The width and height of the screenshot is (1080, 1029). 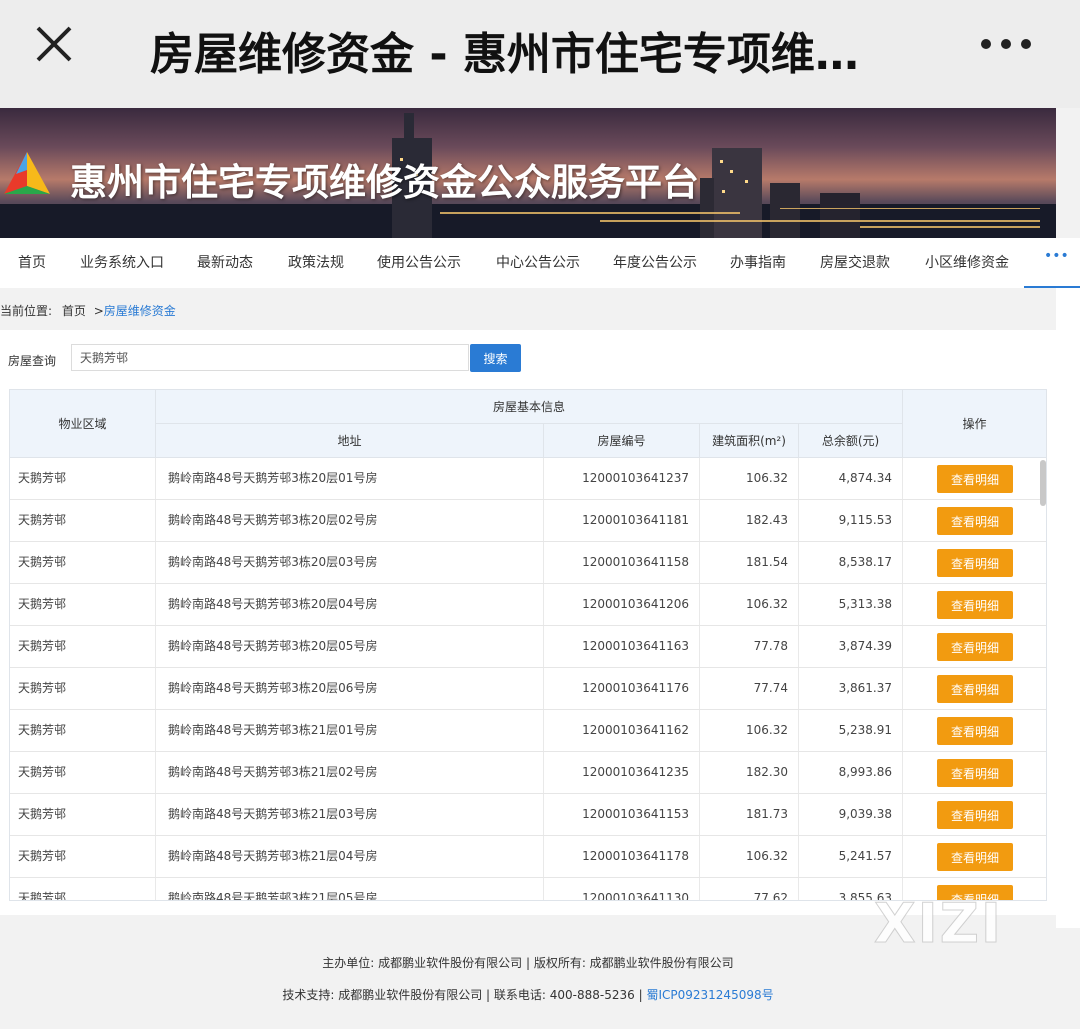 What do you see at coordinates (26, 311) in the screenshot?
I see `breadcrumb-prefix: 当前位置:` at bounding box center [26, 311].